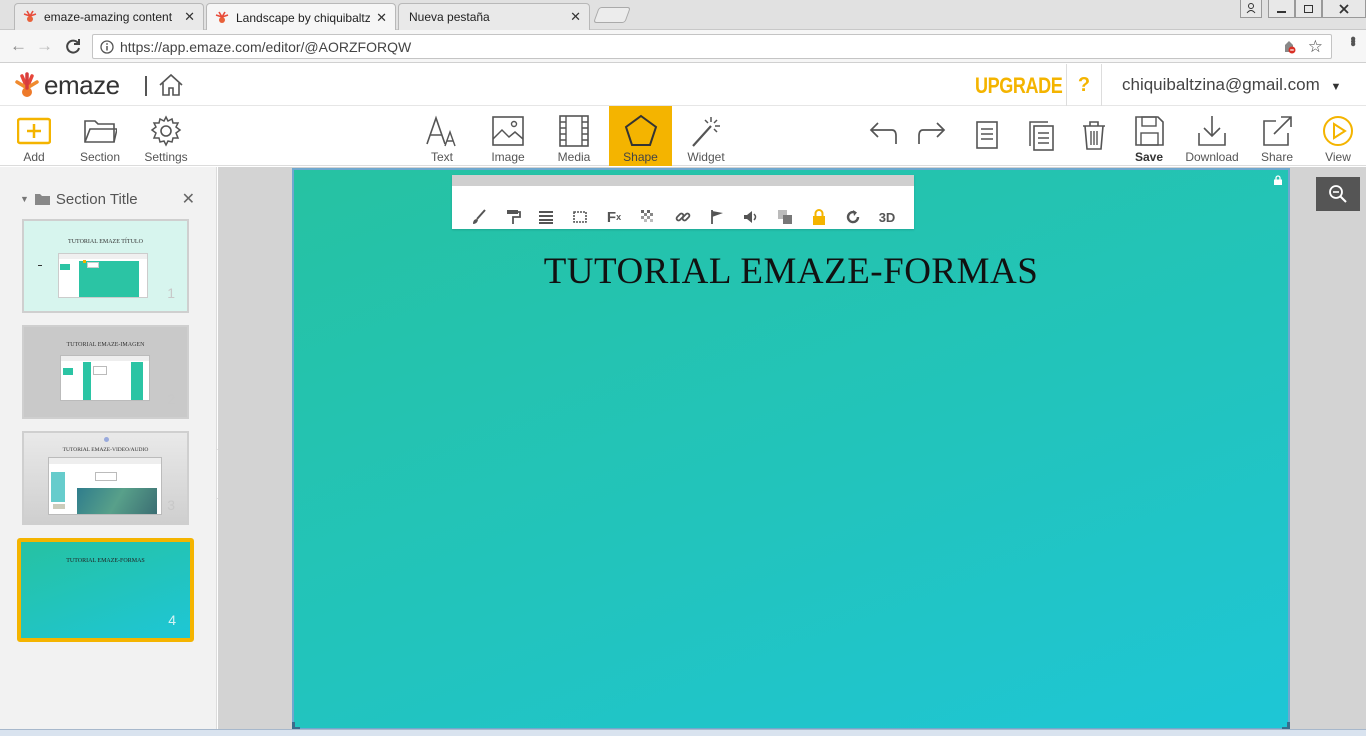 The height and width of the screenshot is (736, 1366). I want to click on slide-thumbnail-title: TUTORIAL EMAZE TÍTULO, so click(105, 242).